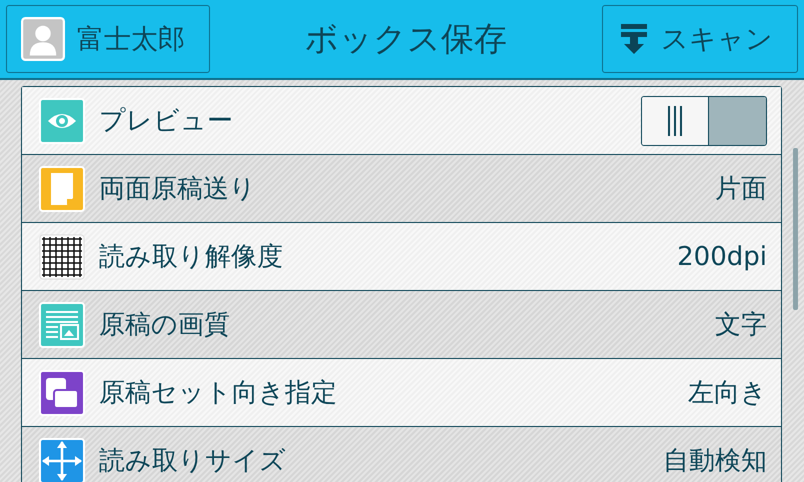 This screenshot has width=804, height=482. What do you see at coordinates (700, 39) in the screenshot?
I see `scan-button: スキャン` at bounding box center [700, 39].